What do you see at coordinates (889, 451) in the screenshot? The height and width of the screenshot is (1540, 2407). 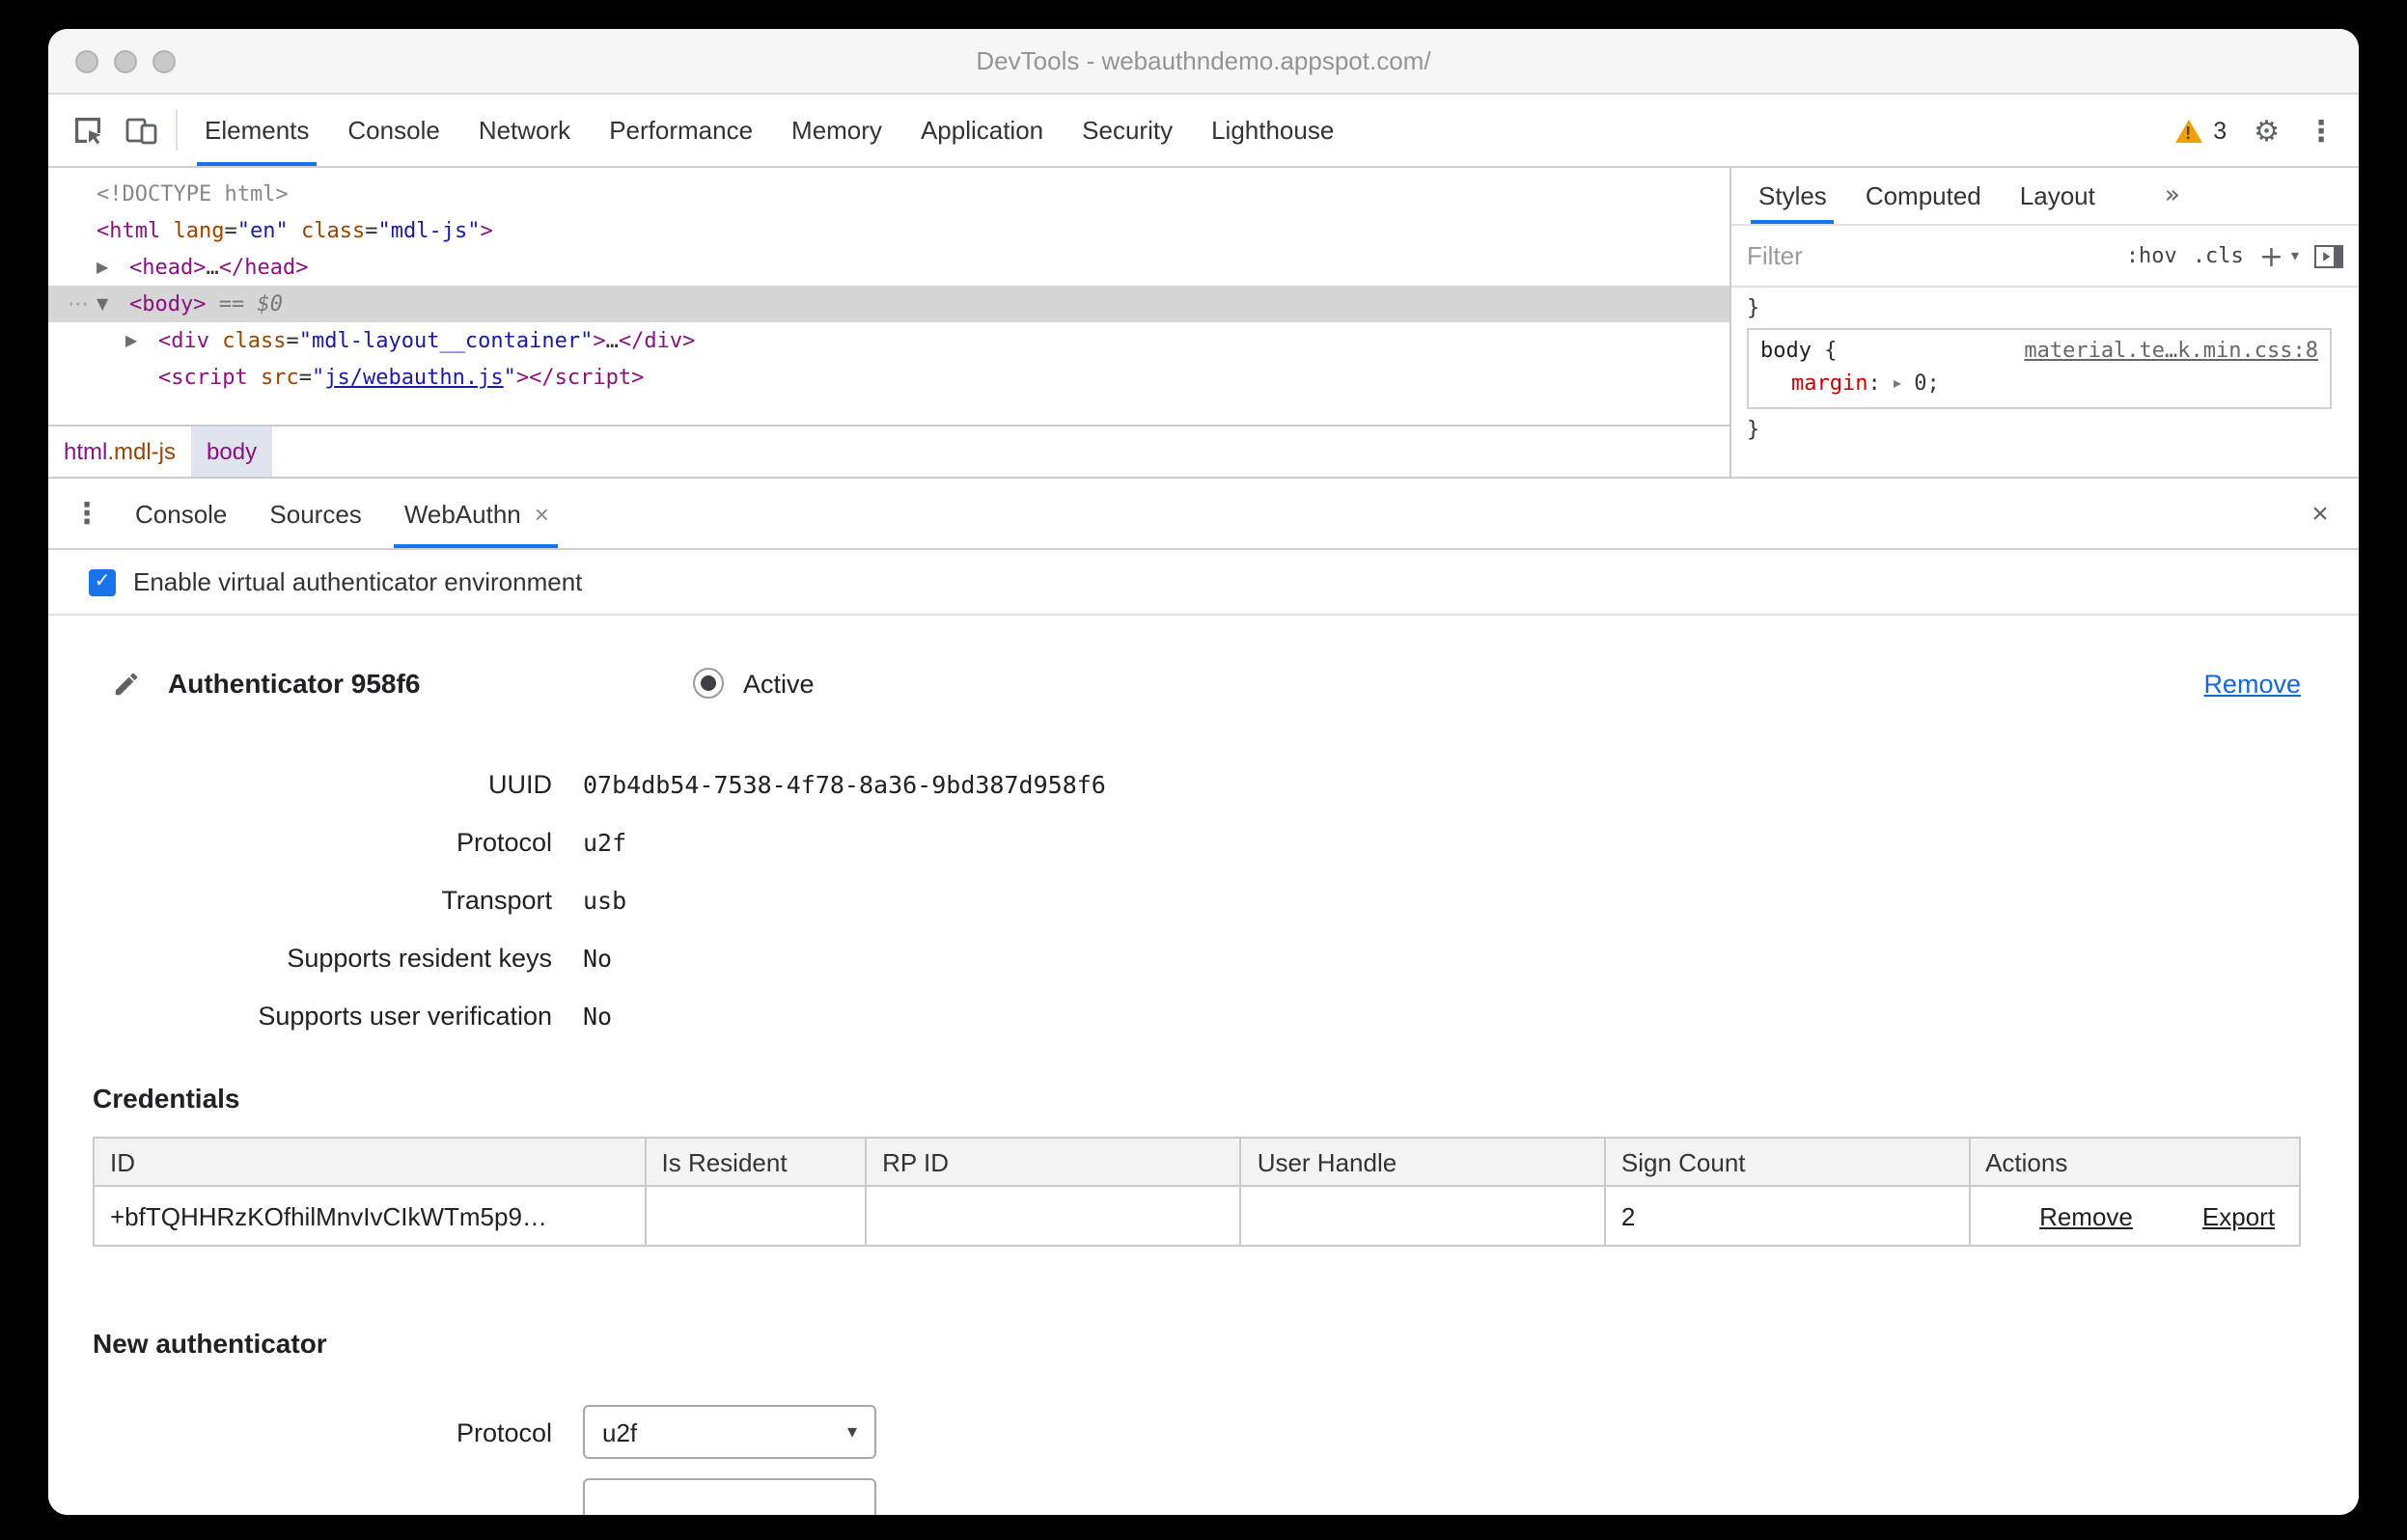 I see `dom-breadcrumbs: html .mdl-js body` at bounding box center [889, 451].